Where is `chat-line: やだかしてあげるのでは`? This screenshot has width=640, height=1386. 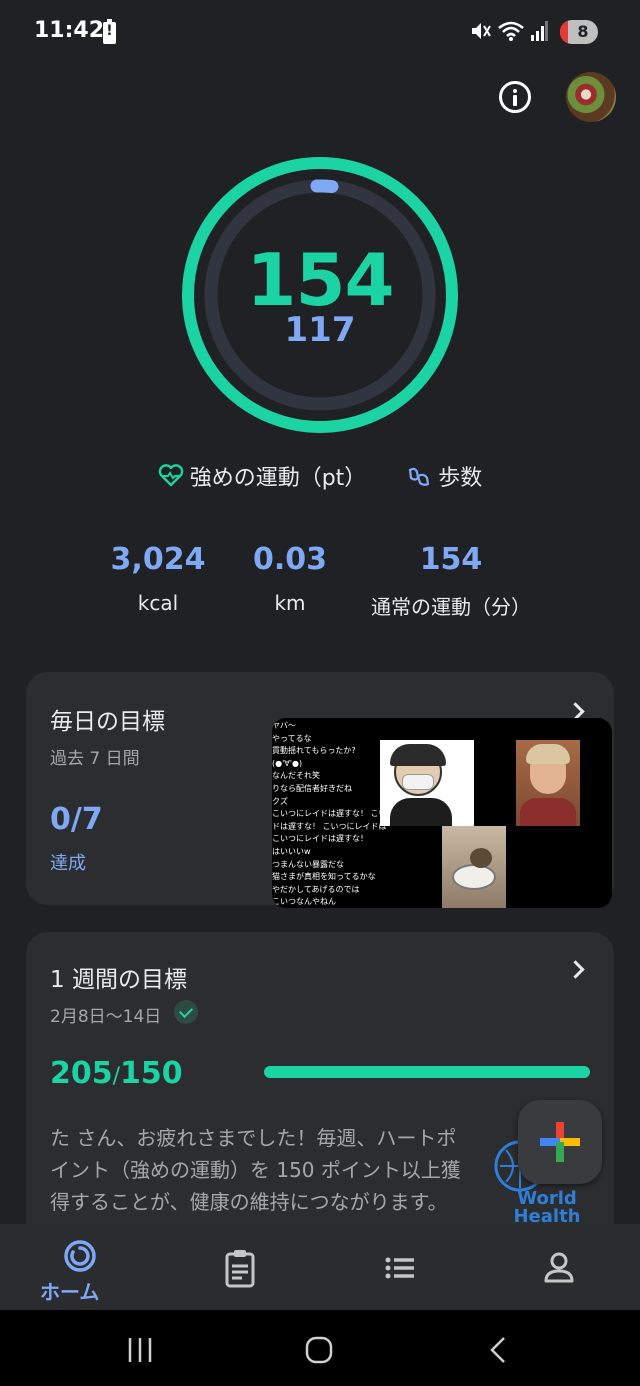
chat-line: やだかしてあげるのでは is located at coordinates (316, 889).